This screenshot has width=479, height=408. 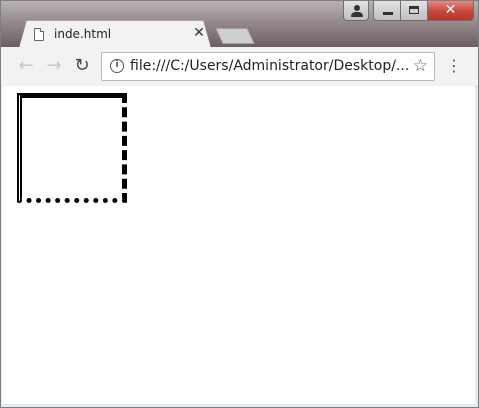 What do you see at coordinates (357, 14) in the screenshot?
I see `user-icon-body` at bounding box center [357, 14].